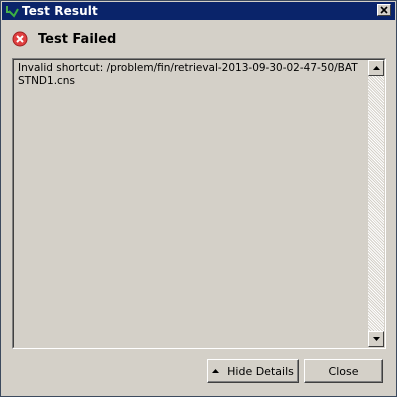 The width and height of the screenshot is (397, 397). I want to click on window-close-button, so click(384, 10).